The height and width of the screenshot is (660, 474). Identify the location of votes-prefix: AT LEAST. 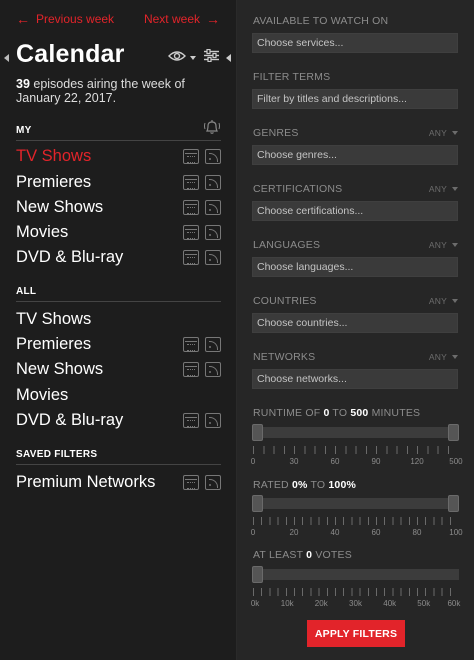
(280, 555).